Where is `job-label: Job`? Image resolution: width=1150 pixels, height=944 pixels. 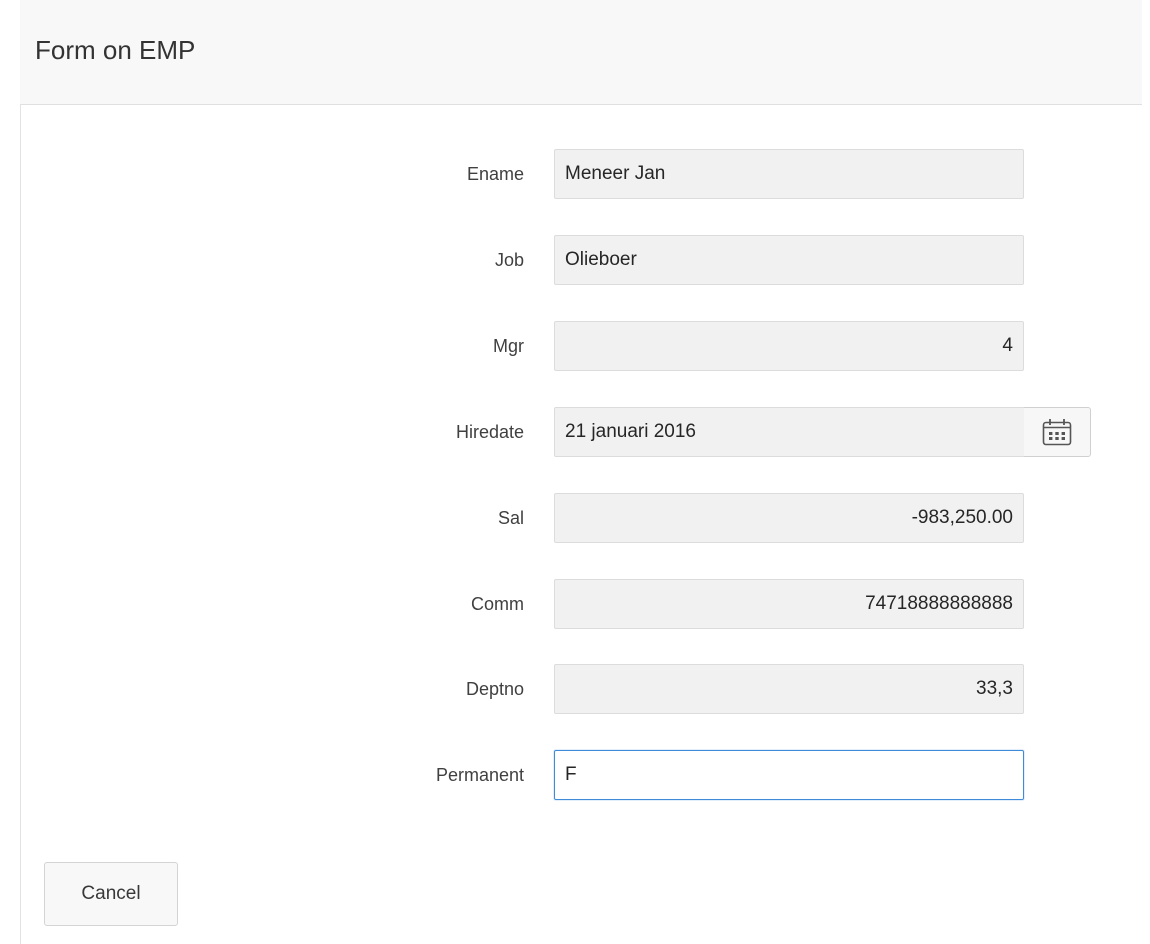
job-label: Job is located at coordinates (509, 260).